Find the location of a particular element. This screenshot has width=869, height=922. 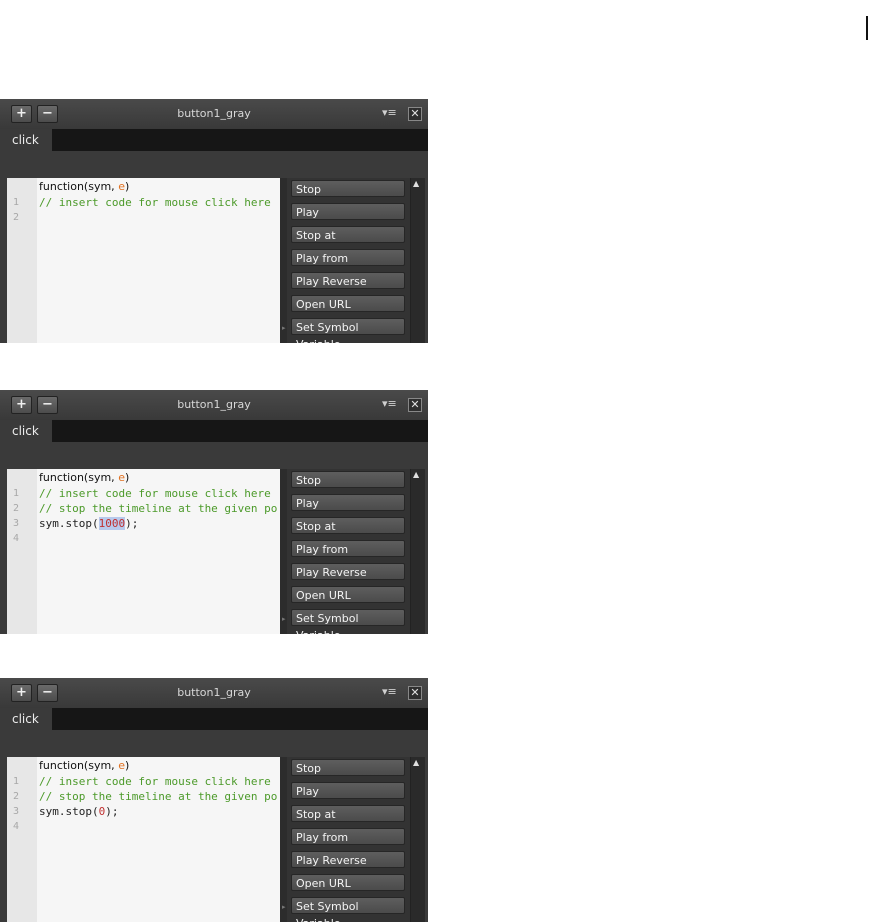

selected-argument: 1000 is located at coordinates (112, 523).